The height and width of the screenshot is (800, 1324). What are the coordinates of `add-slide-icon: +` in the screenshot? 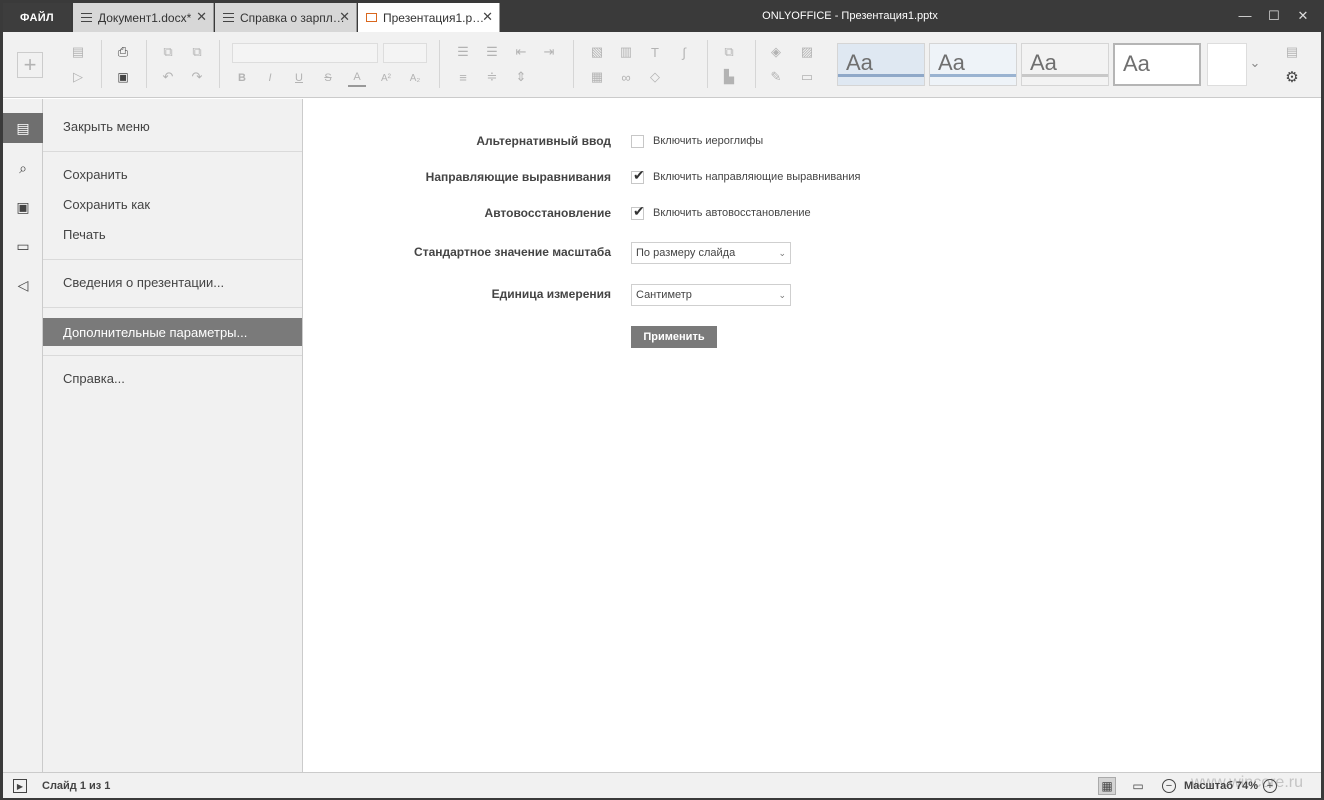 It's located at (30, 65).